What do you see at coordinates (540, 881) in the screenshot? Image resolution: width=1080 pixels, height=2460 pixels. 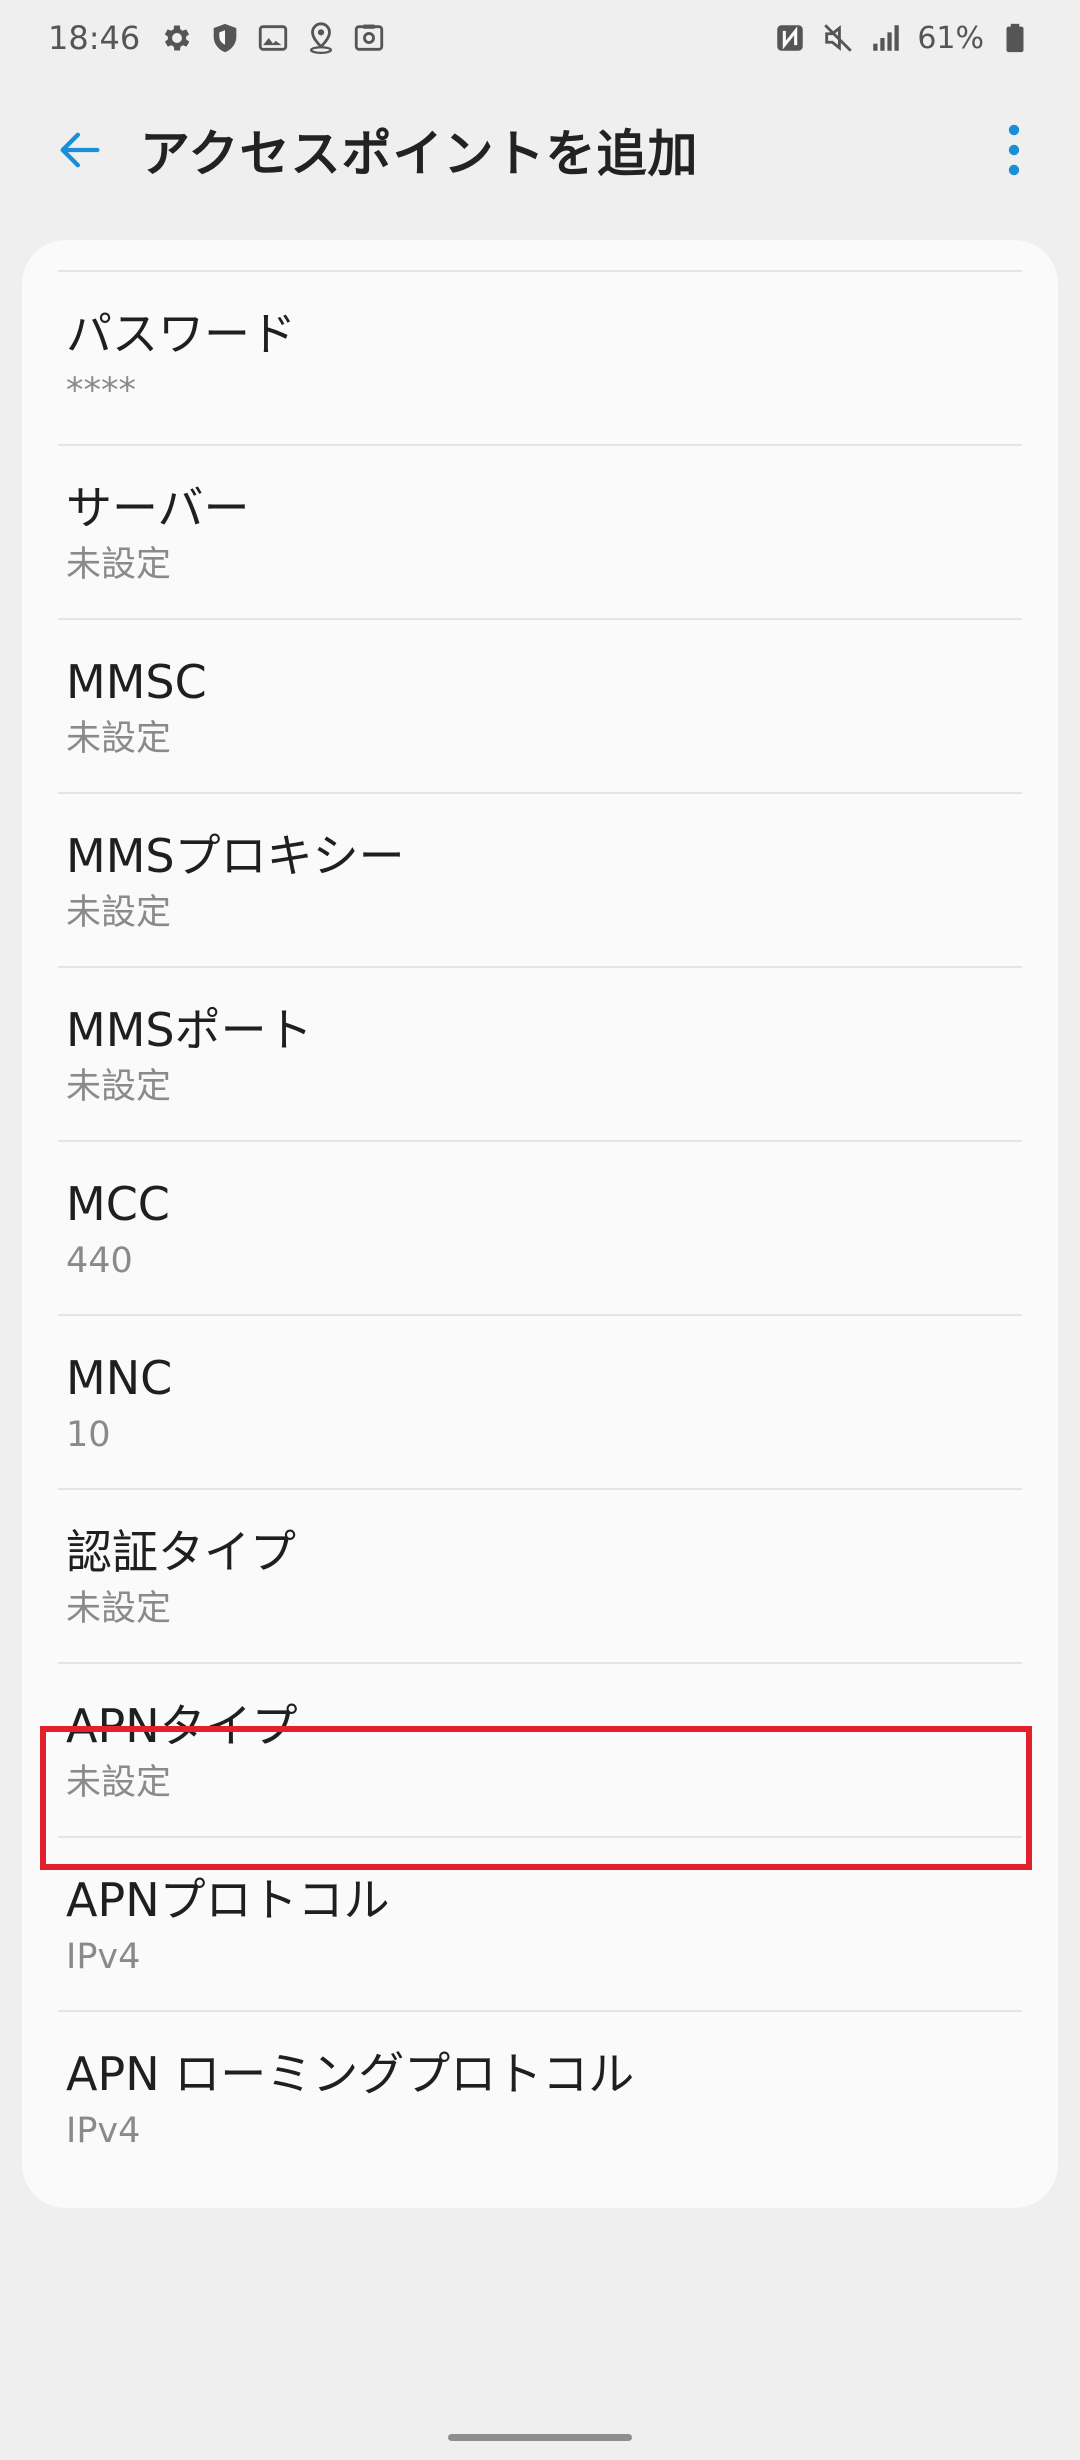 I see `setting-mms-proxy: MMSプロキシー 未設定` at bounding box center [540, 881].